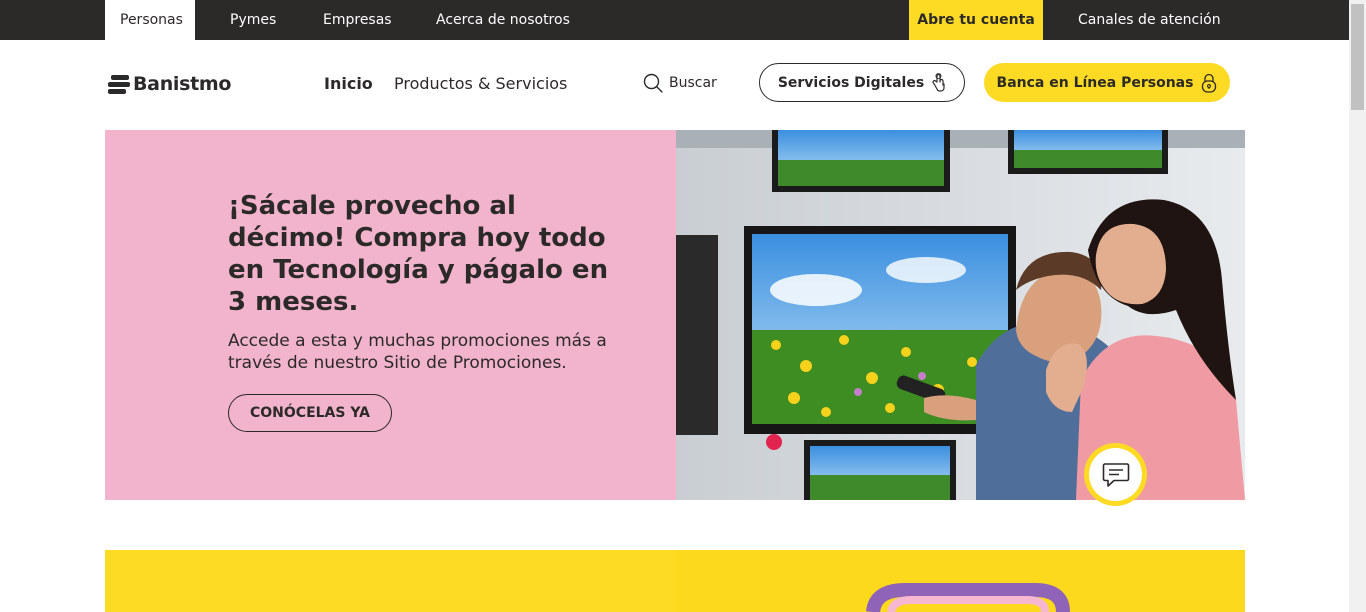  What do you see at coordinates (960, 581) in the screenshot?
I see `promo-illustration` at bounding box center [960, 581].